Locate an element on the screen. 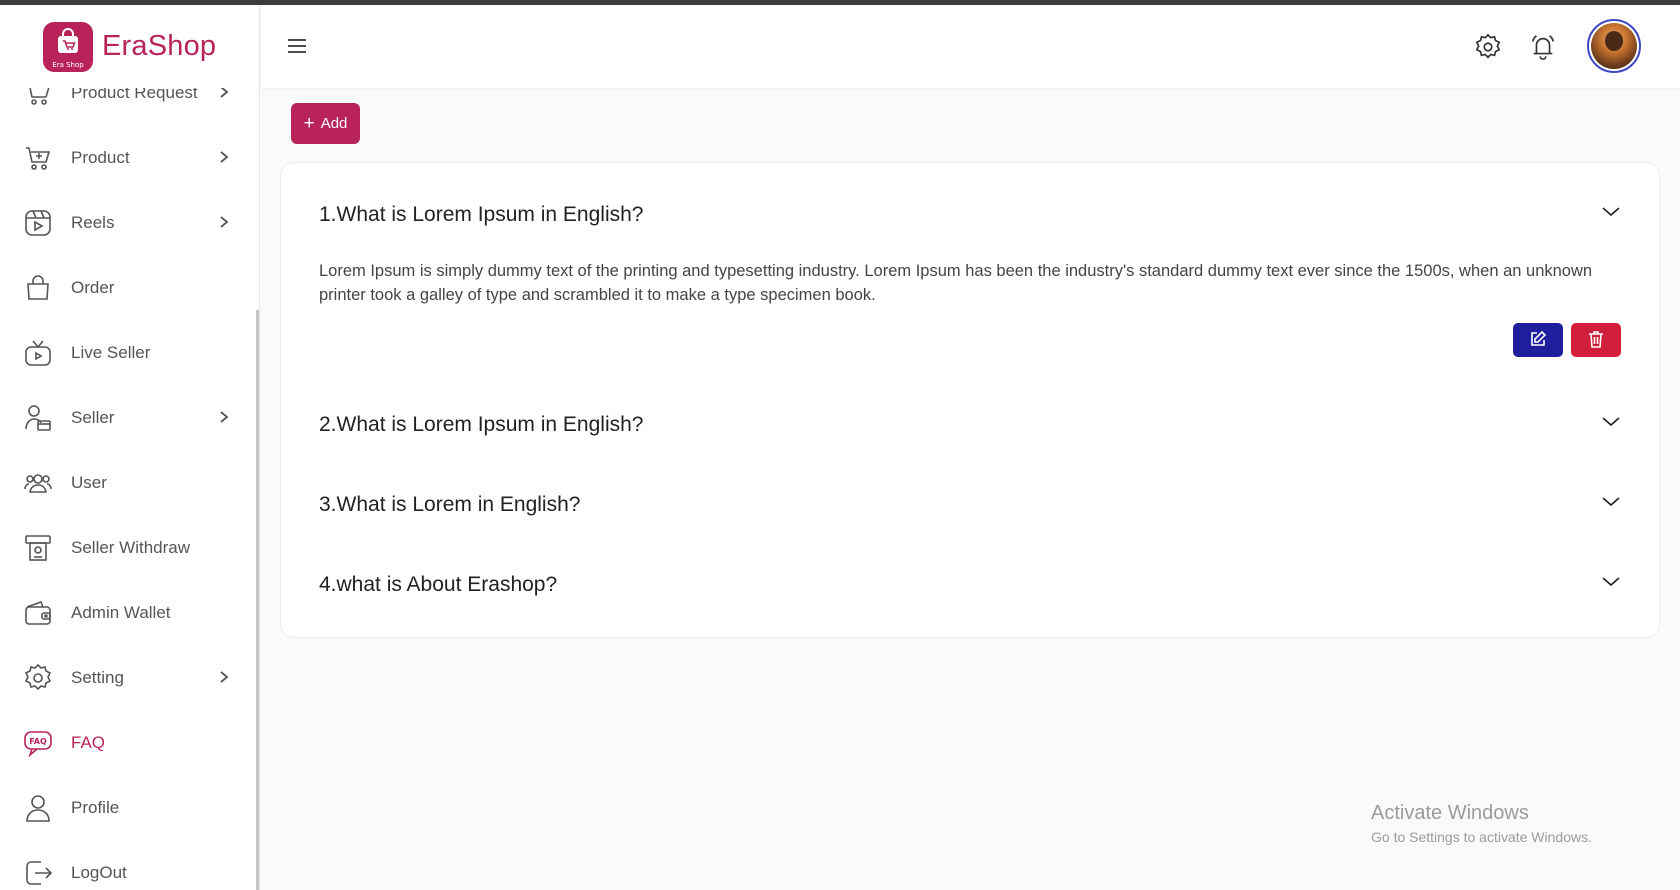 This screenshot has height=890, width=1680. sidebar-item-admin-wallet: Admin Wallet is located at coordinates (129, 612).